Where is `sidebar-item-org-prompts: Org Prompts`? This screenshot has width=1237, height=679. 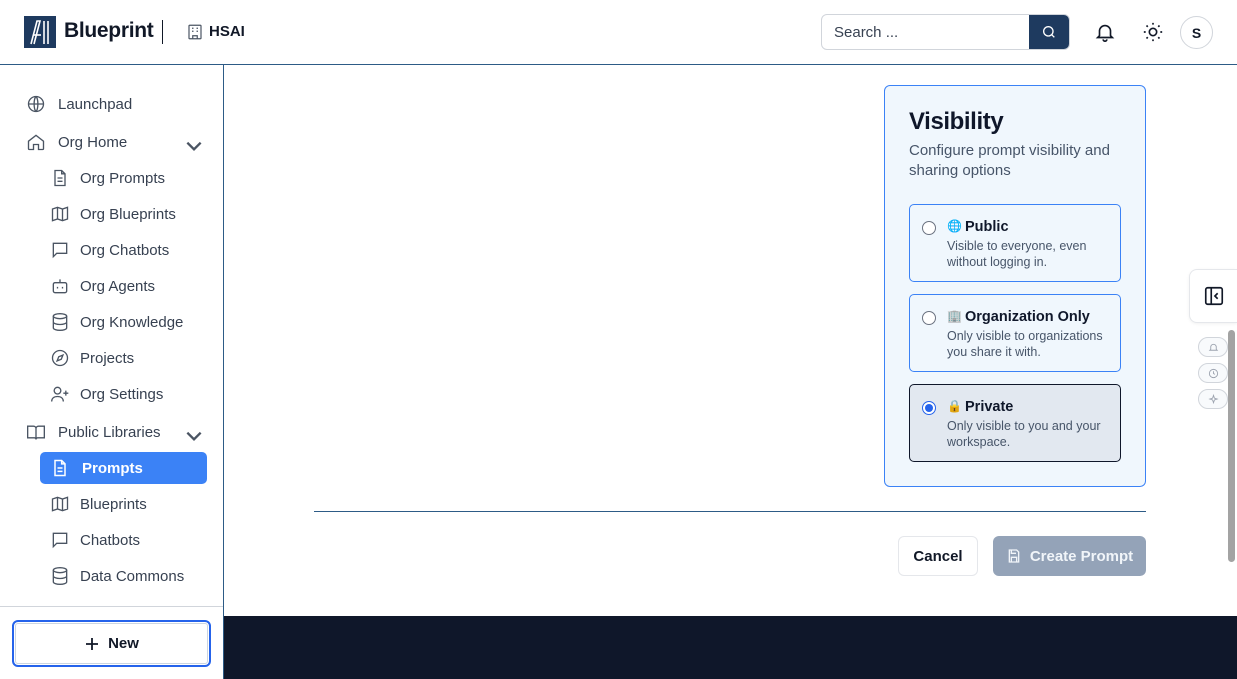 sidebar-item-org-prompts: Org Prompts is located at coordinates (128, 178).